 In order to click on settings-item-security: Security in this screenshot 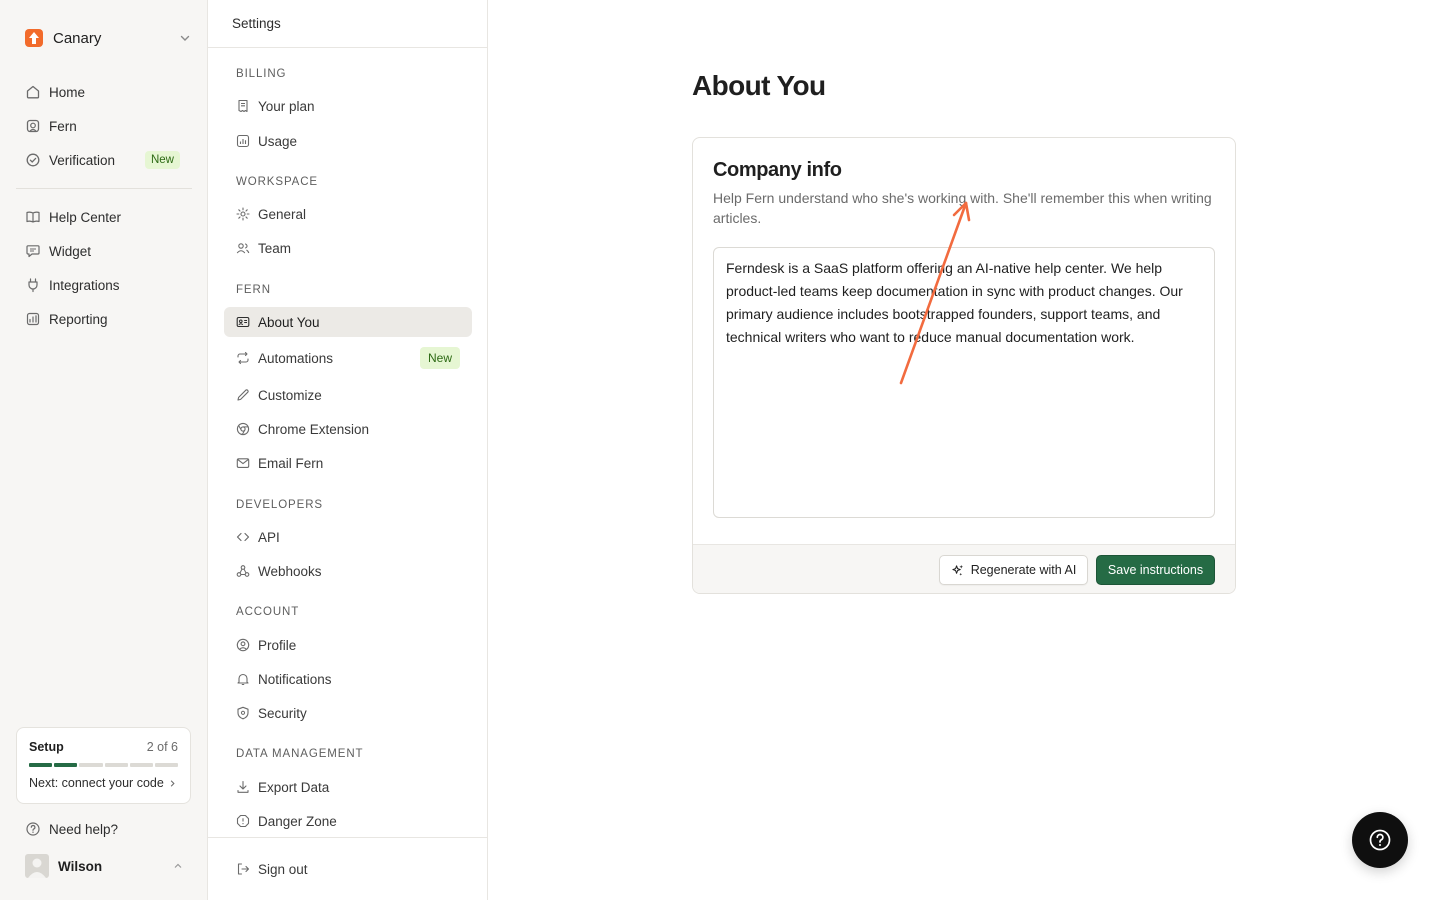, I will do `click(348, 713)`.